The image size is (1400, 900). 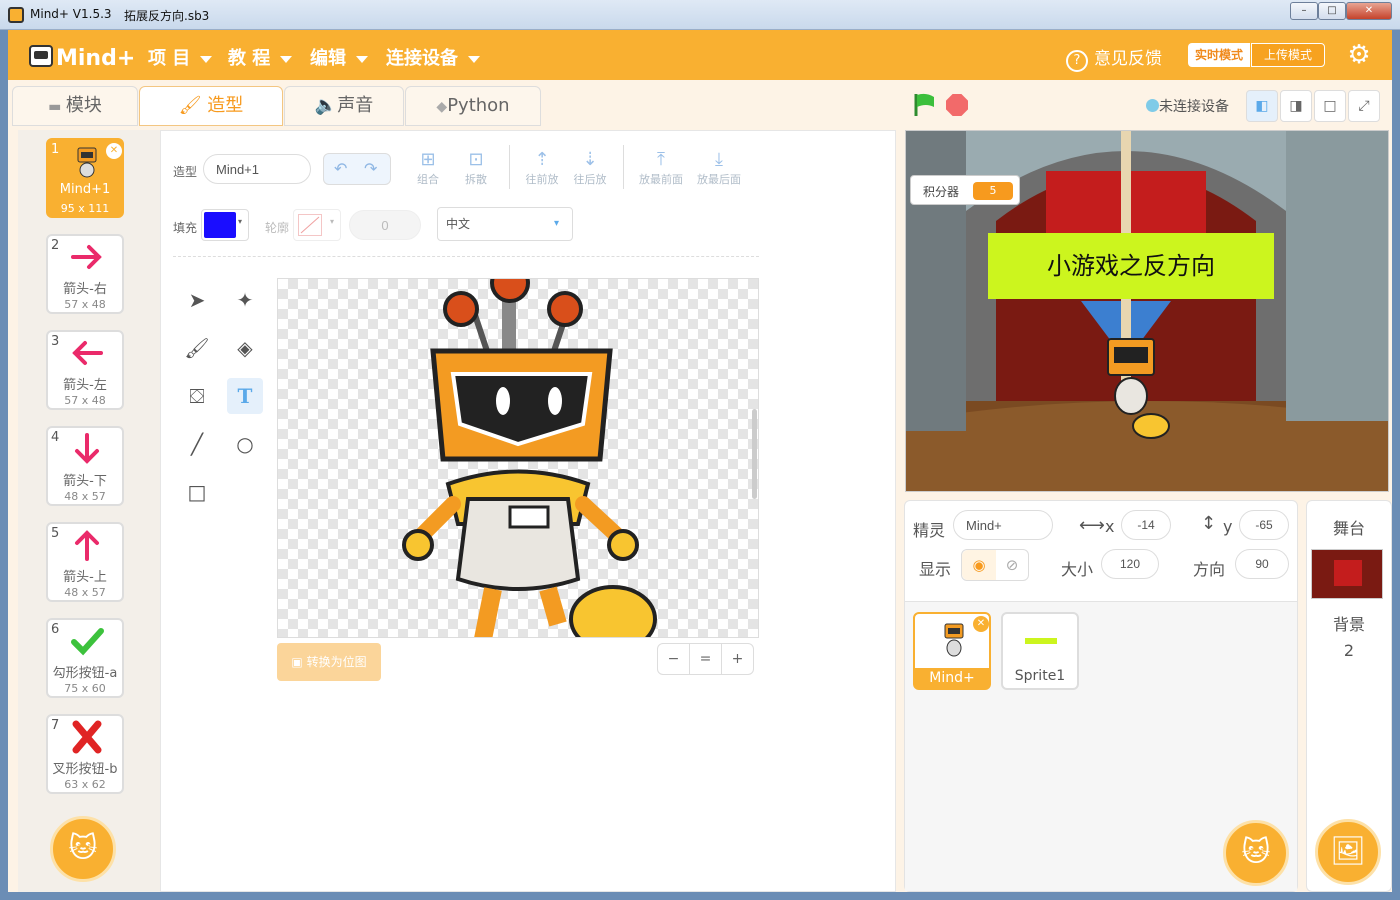 I want to click on text-tool: T, so click(x=245, y=396).